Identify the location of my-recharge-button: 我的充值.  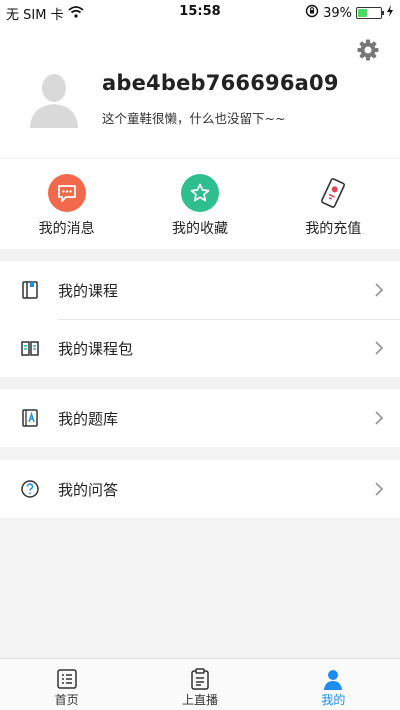
(333, 204).